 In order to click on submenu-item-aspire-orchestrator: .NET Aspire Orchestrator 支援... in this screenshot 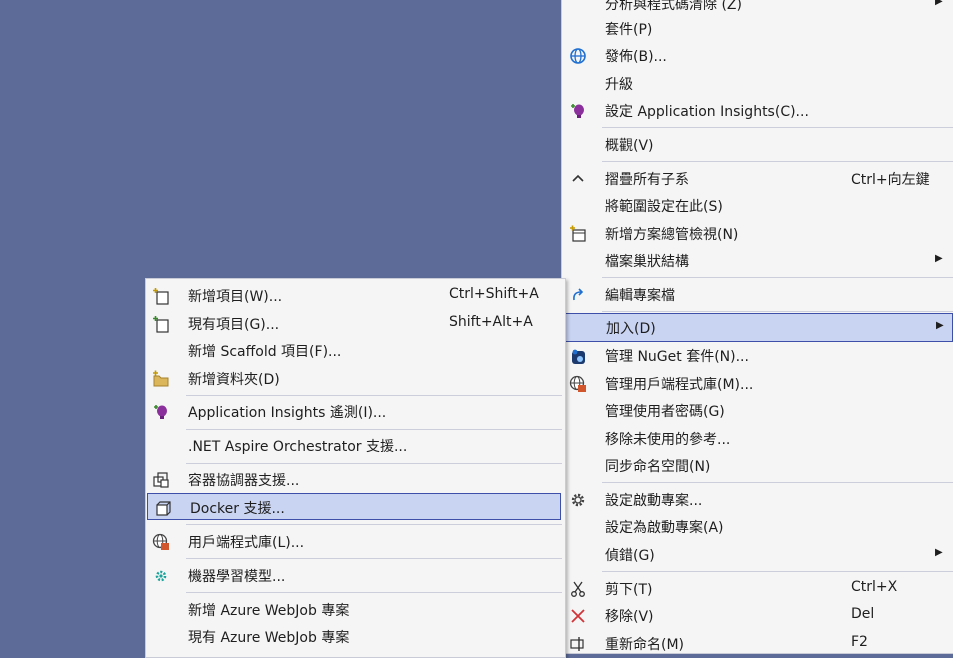, I will do `click(355, 445)`.